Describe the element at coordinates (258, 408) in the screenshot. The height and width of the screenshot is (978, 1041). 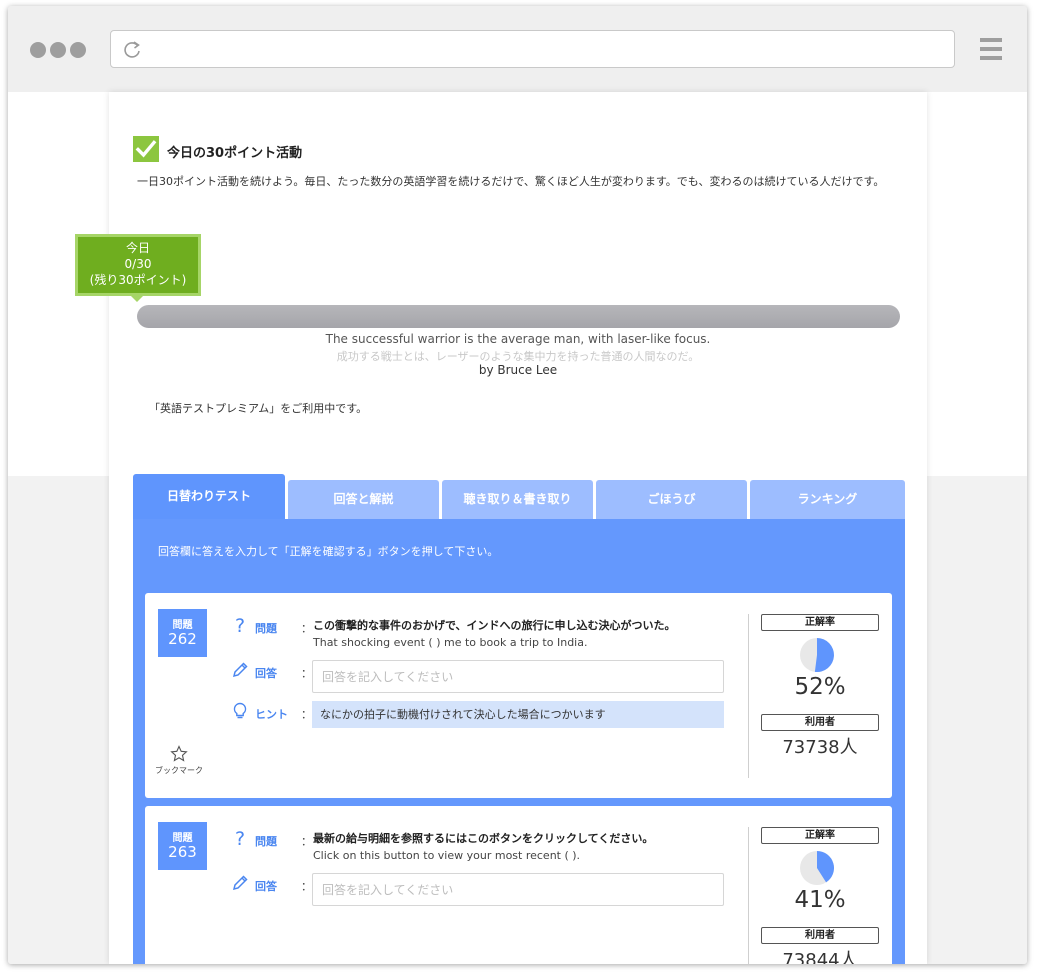
I see `premium-notice: 「英語テストプレミアム」をご利用中です。` at that location.